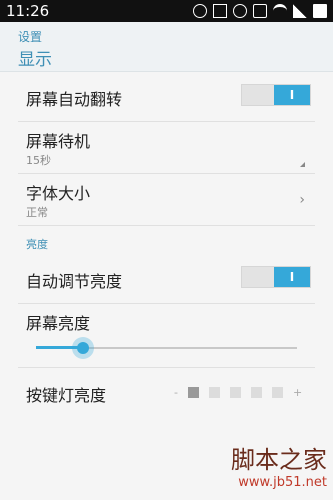  I want to click on setting-row-brightness: 屏幕亮度, so click(166, 336).